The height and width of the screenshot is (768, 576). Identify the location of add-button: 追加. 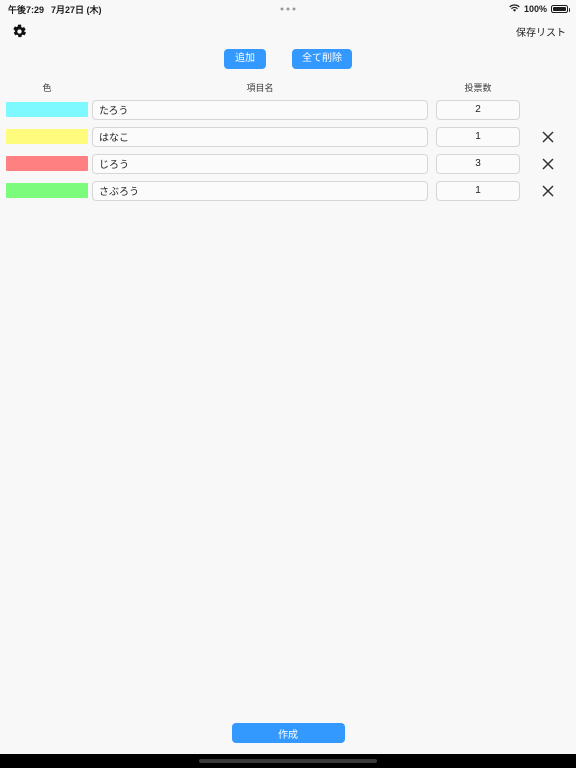
(245, 59).